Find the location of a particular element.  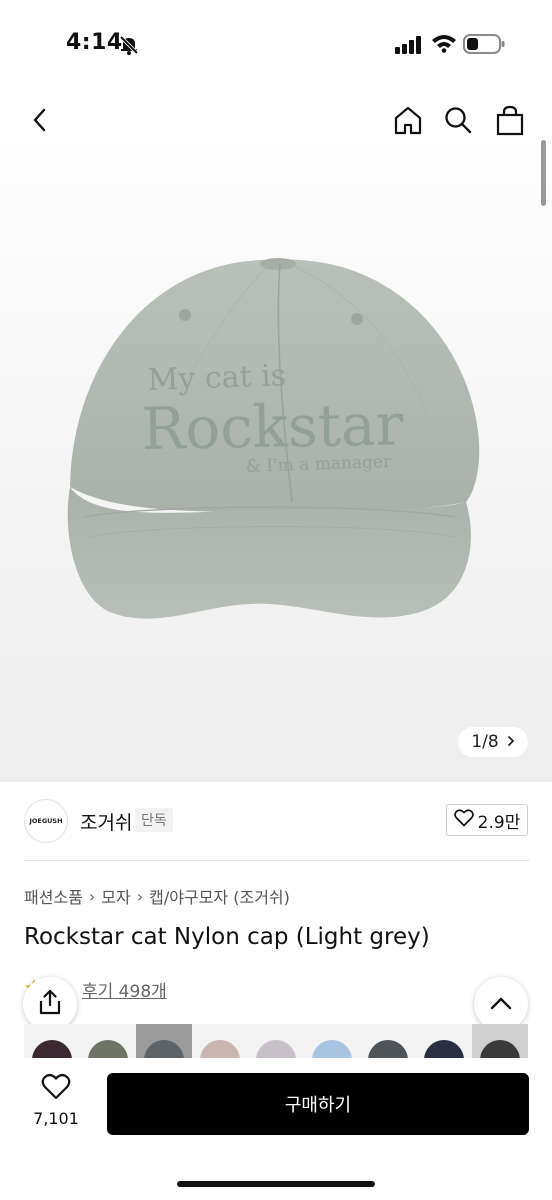

back-button is located at coordinates (40, 122).